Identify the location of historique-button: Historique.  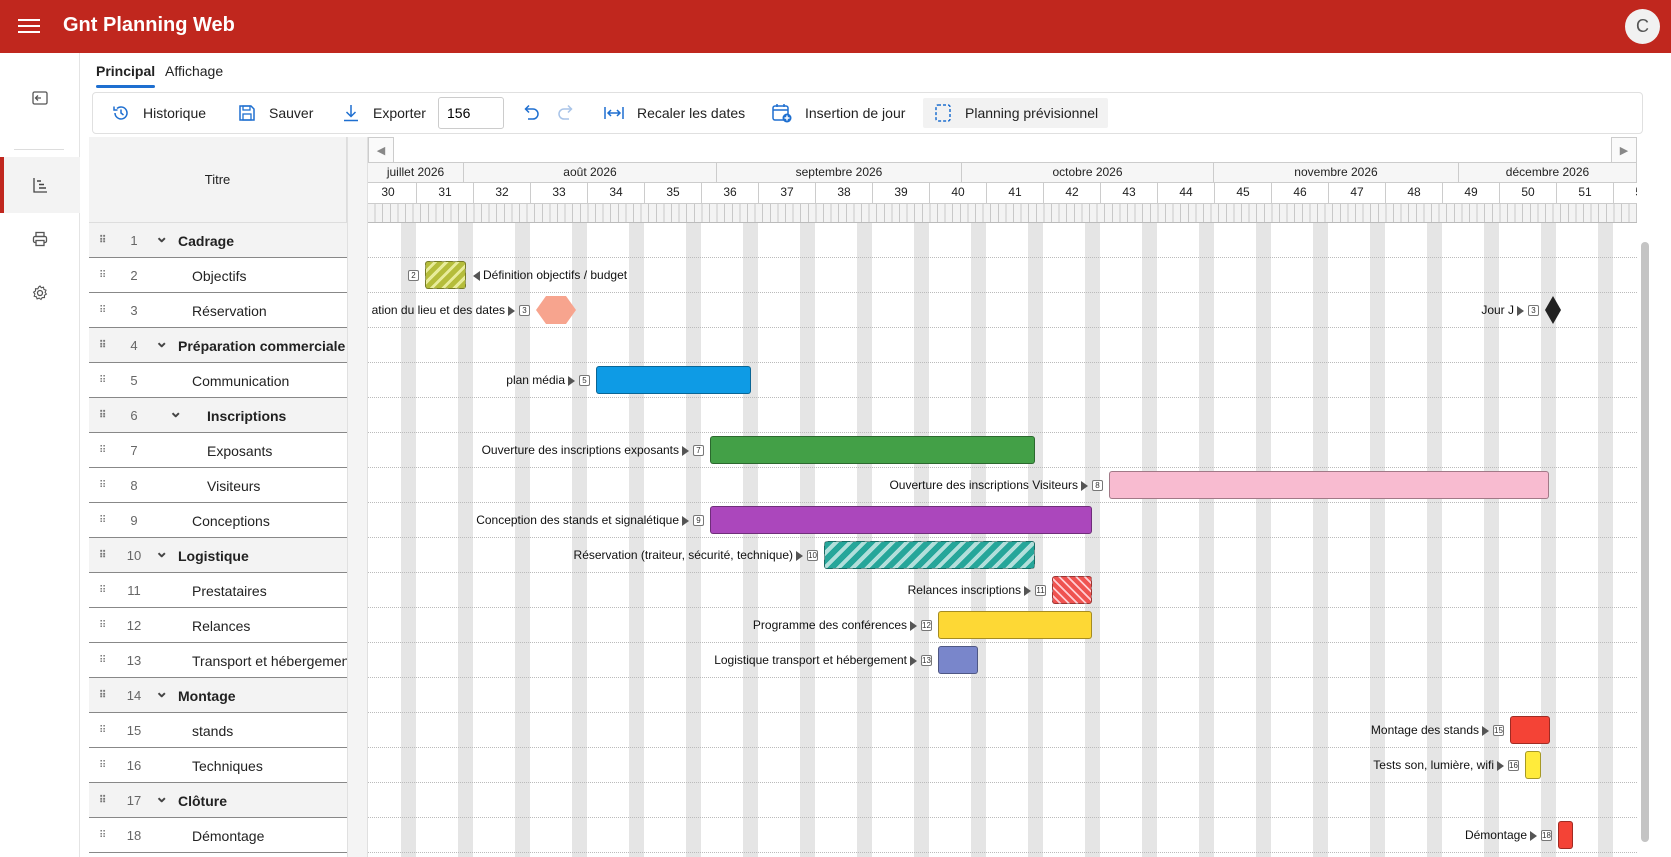
(158, 113).